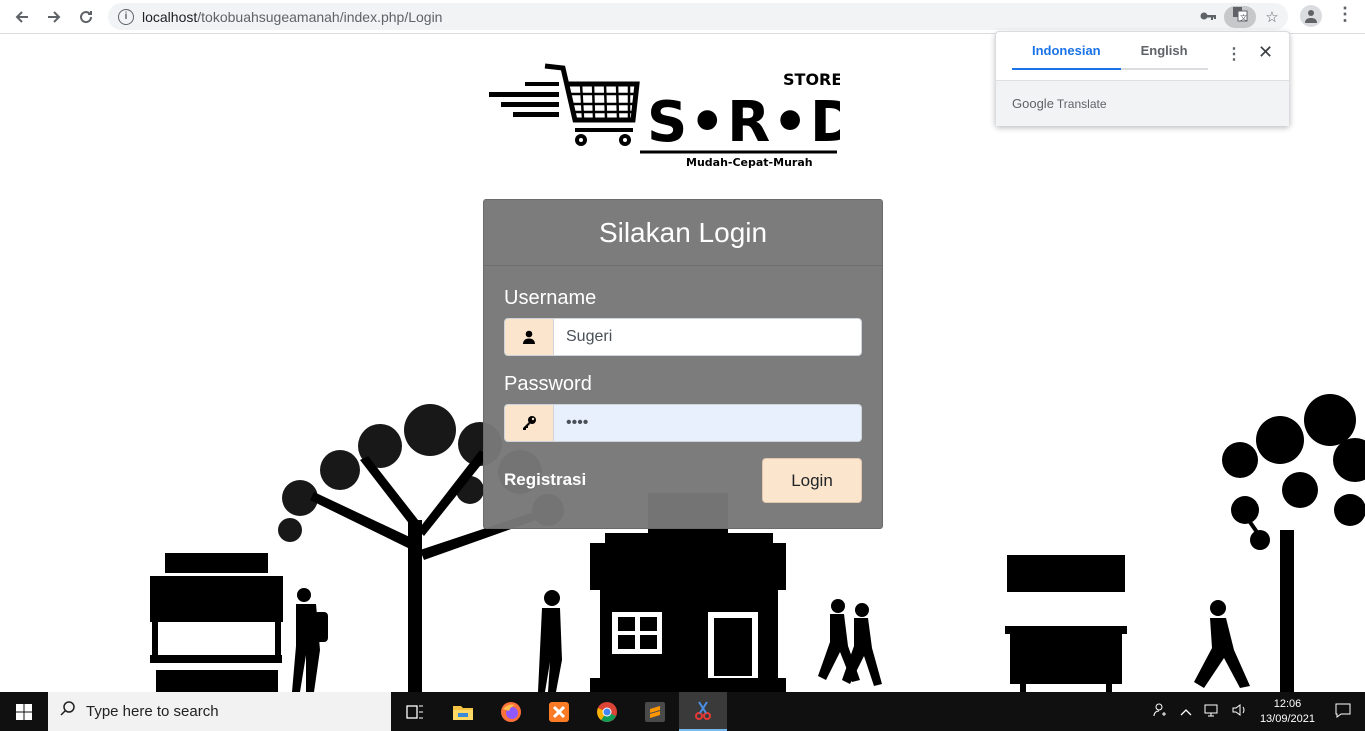  What do you see at coordinates (812, 480) in the screenshot?
I see `login-button: Login` at bounding box center [812, 480].